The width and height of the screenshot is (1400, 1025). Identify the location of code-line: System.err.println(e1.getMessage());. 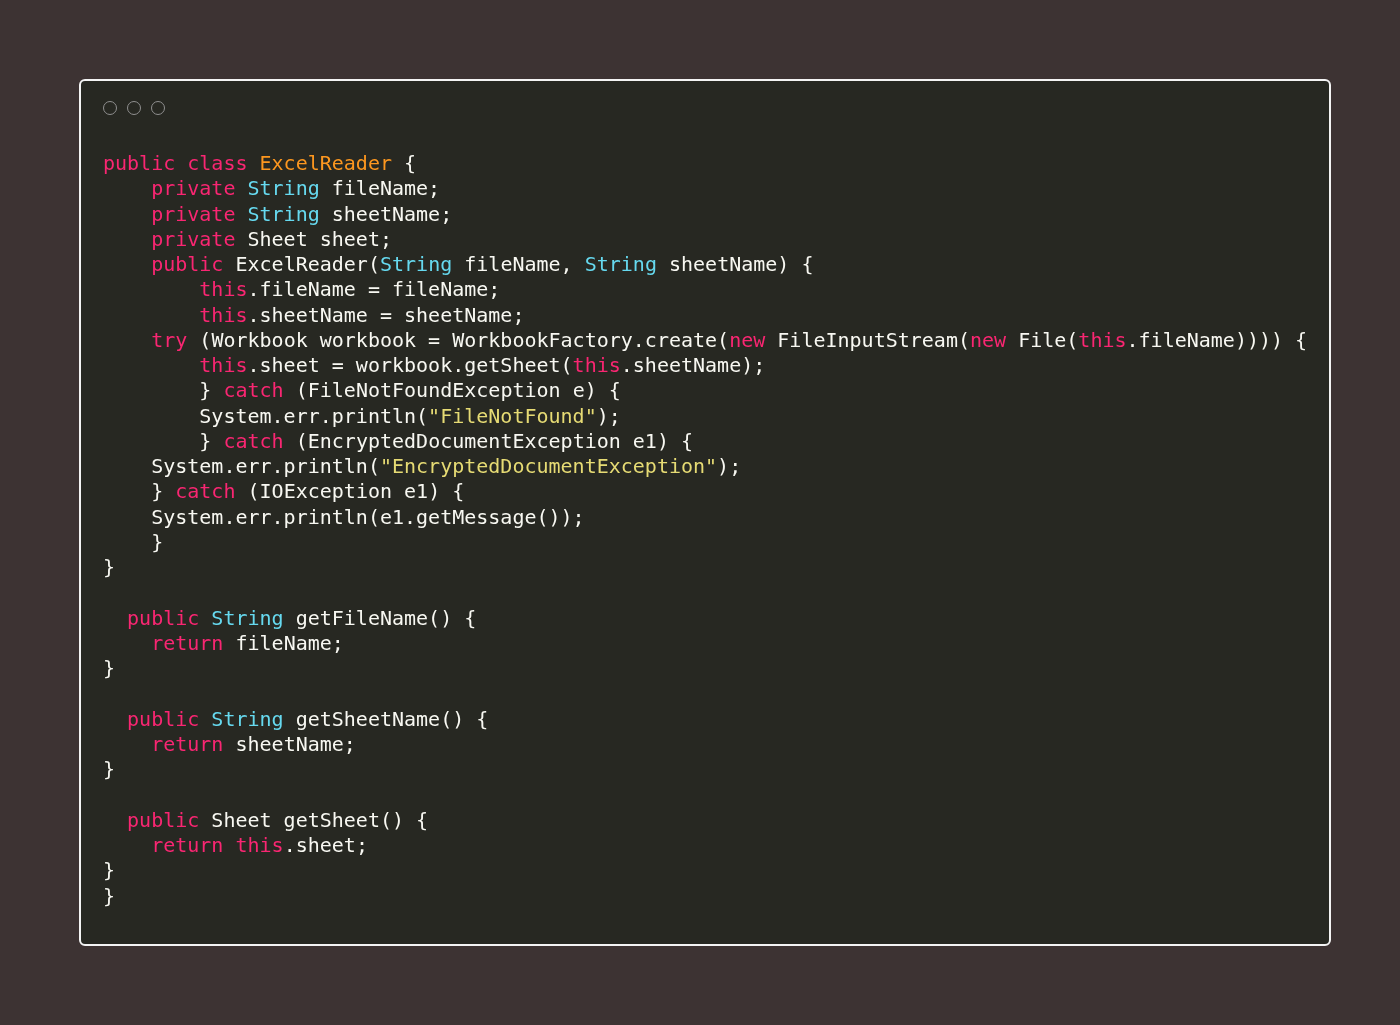
(367, 517).